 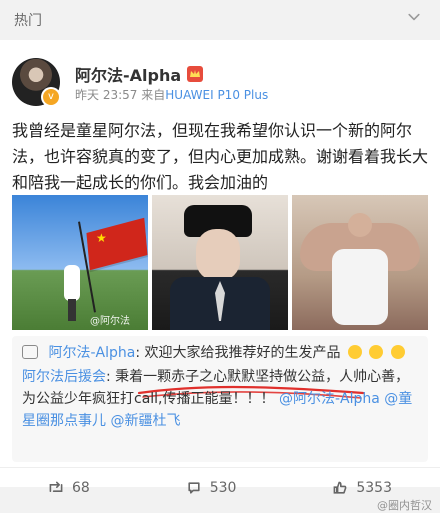 I want to click on torso, so click(x=360, y=287).